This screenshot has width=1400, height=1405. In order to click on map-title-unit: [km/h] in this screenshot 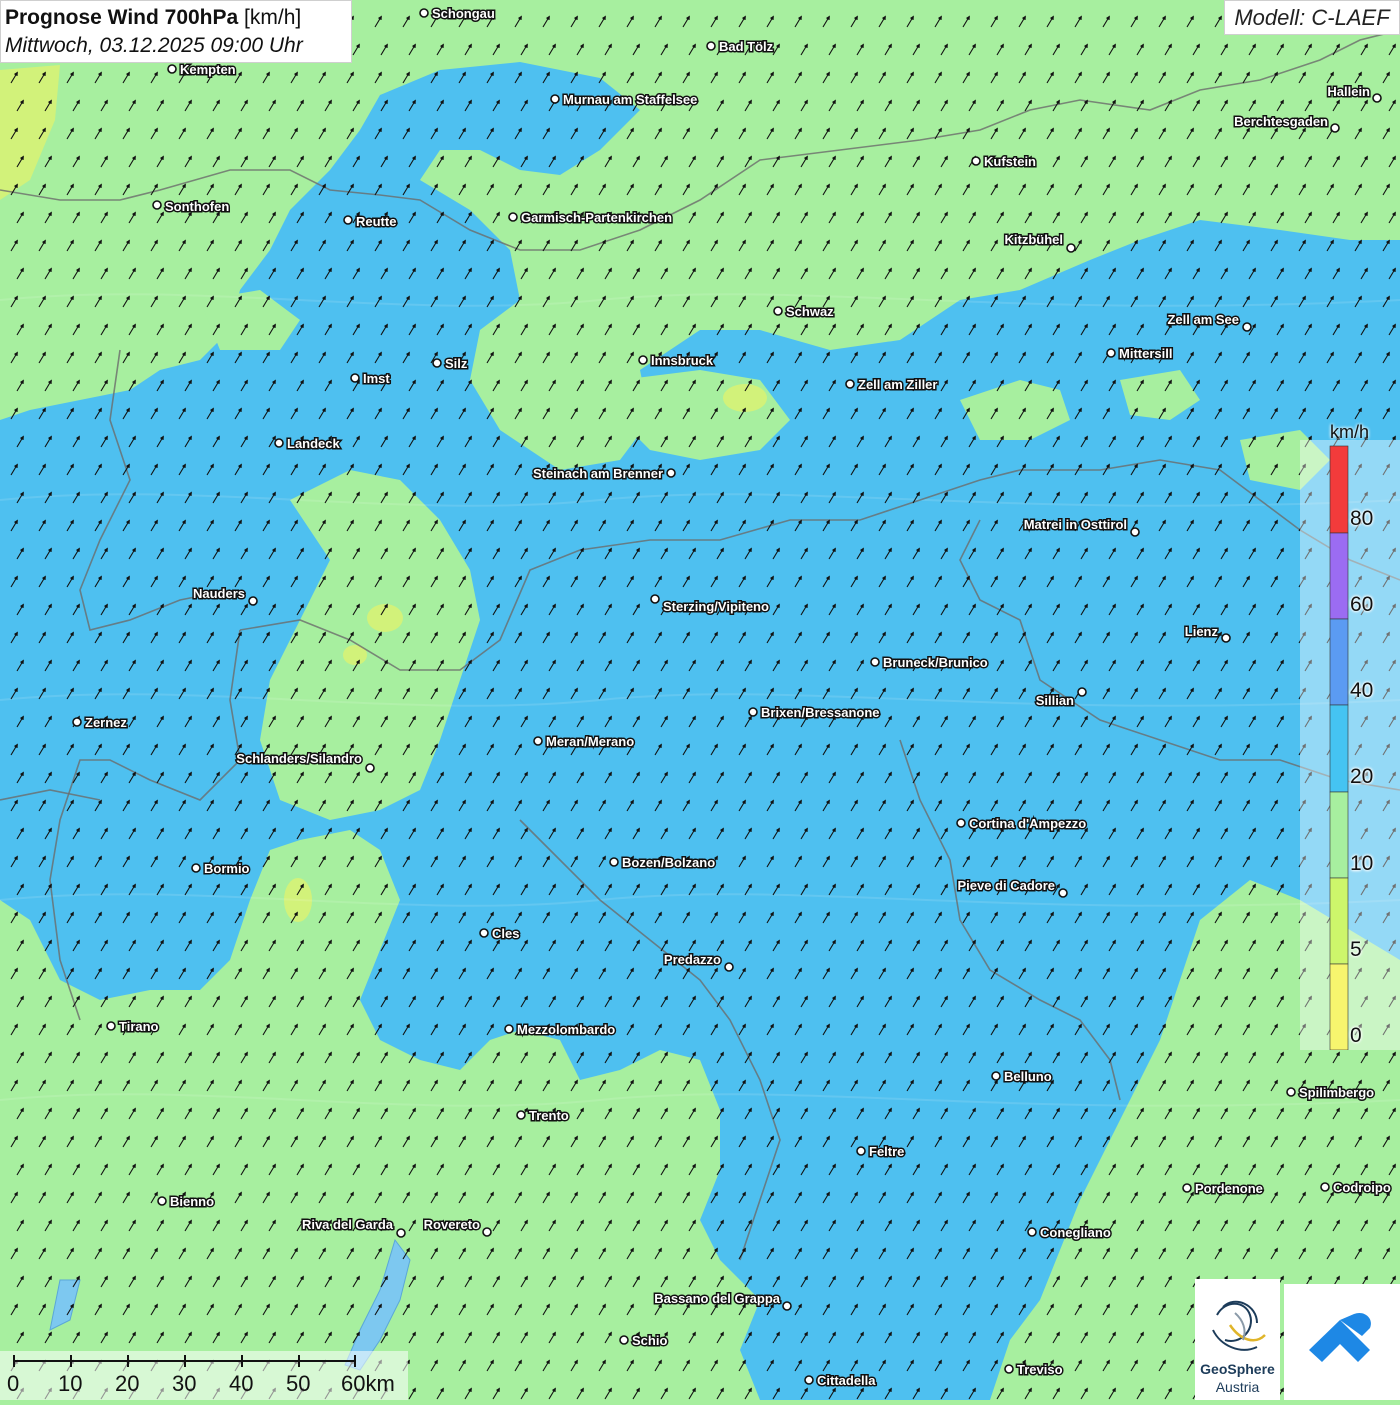, I will do `click(273, 17)`.